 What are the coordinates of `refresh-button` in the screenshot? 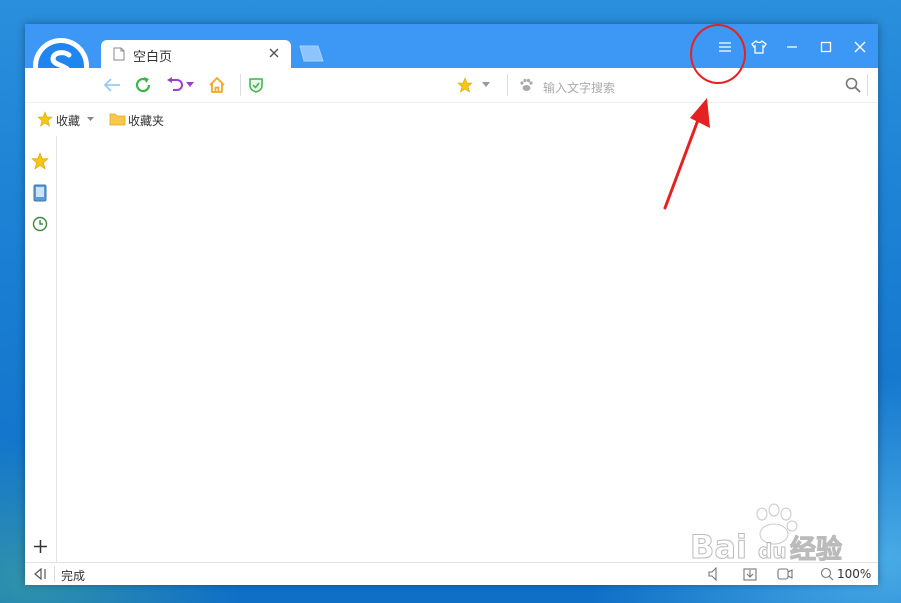 It's located at (143, 85).